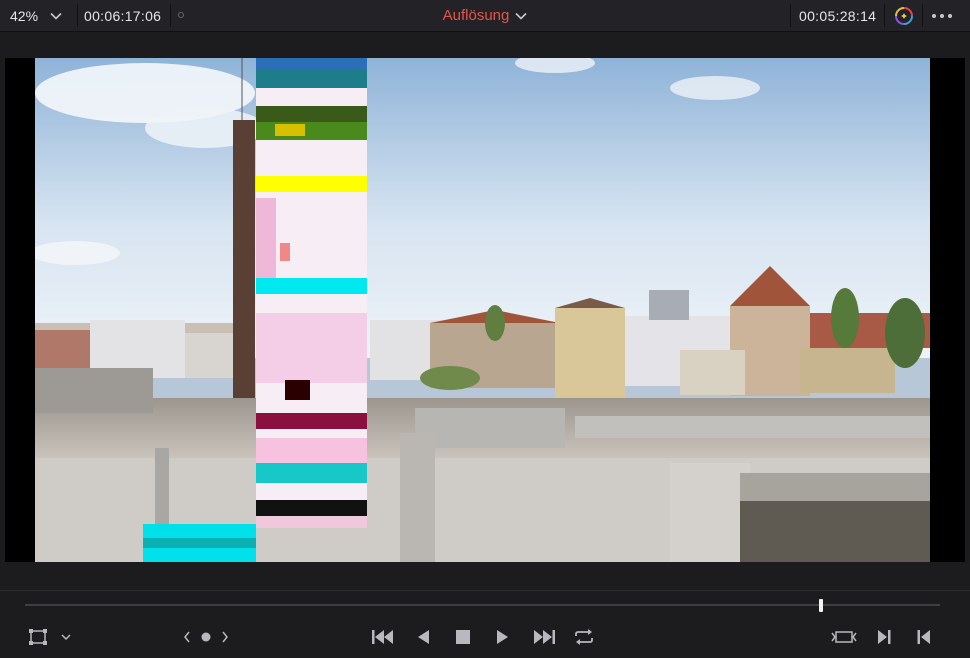 Image resolution: width=970 pixels, height=658 pixels. Describe the element at coordinates (942, 15) in the screenshot. I see `more-options-icon` at that location.